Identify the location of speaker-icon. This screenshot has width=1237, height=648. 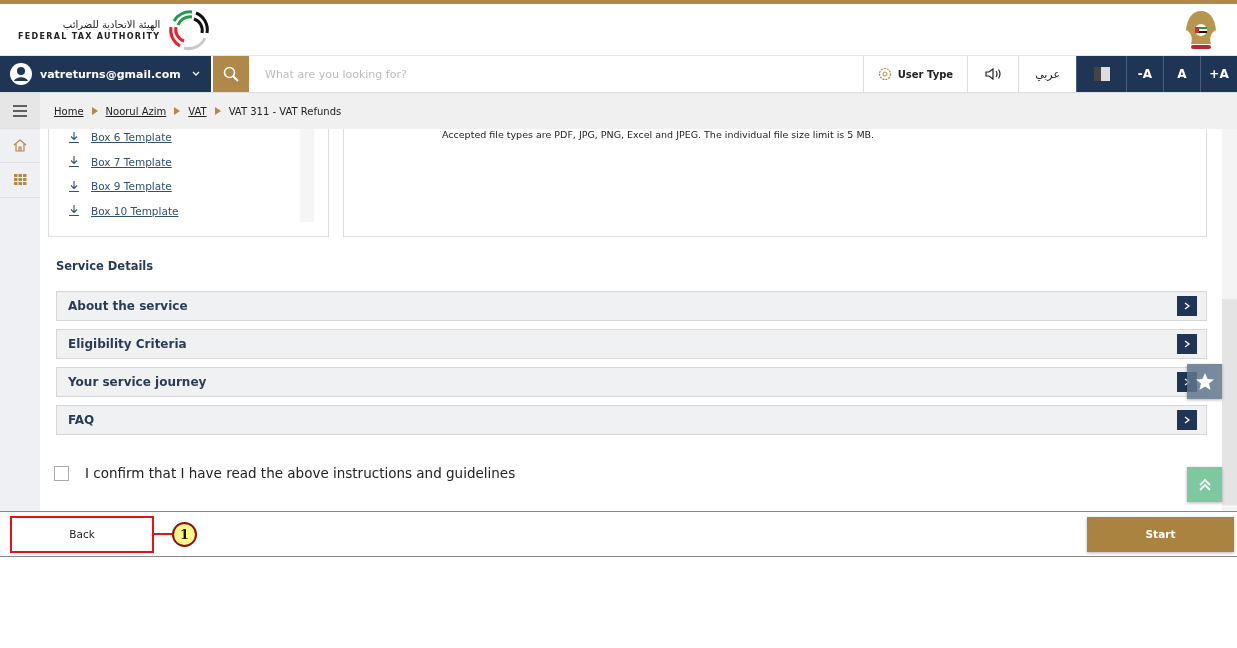
(993, 74).